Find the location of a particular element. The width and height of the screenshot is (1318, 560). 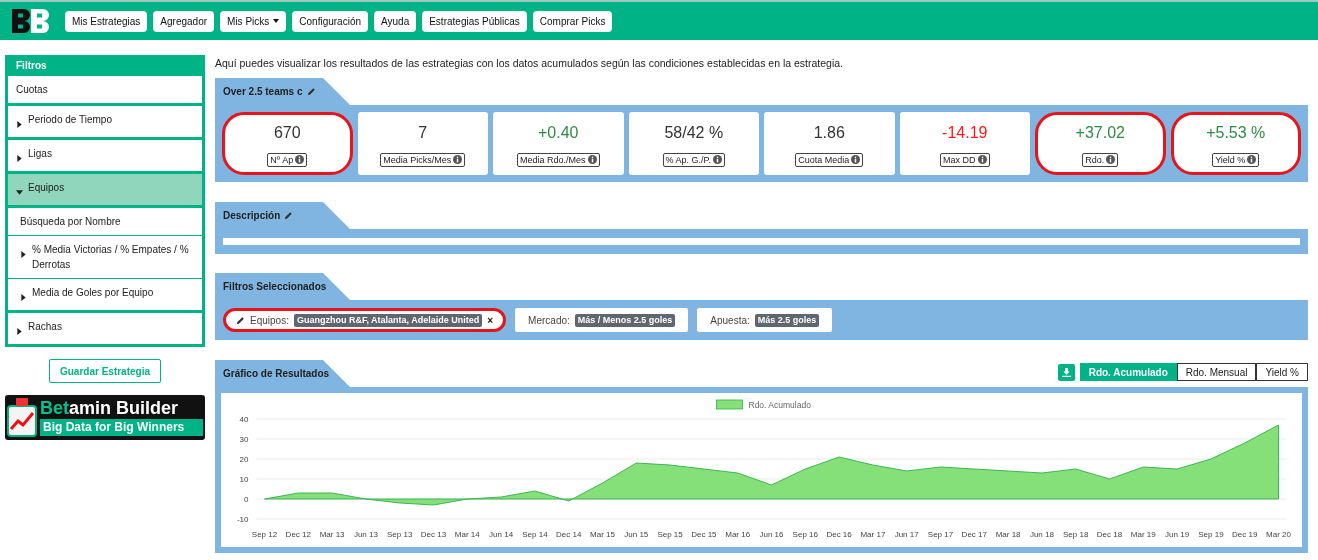

section-title: Descripción is located at coordinates (252, 216).